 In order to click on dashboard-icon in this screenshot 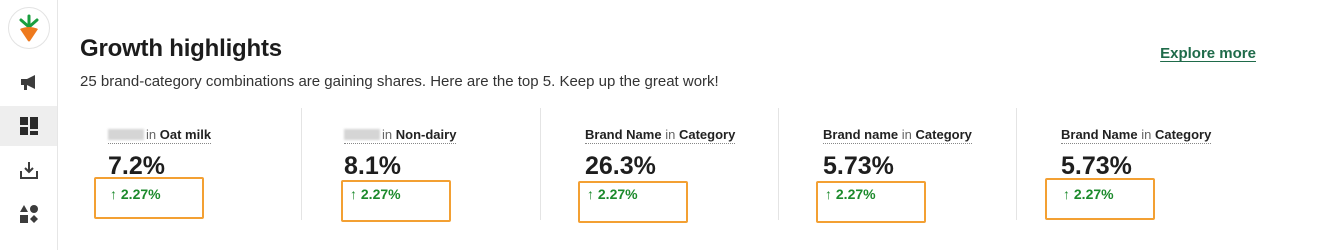, I will do `click(28, 126)`.